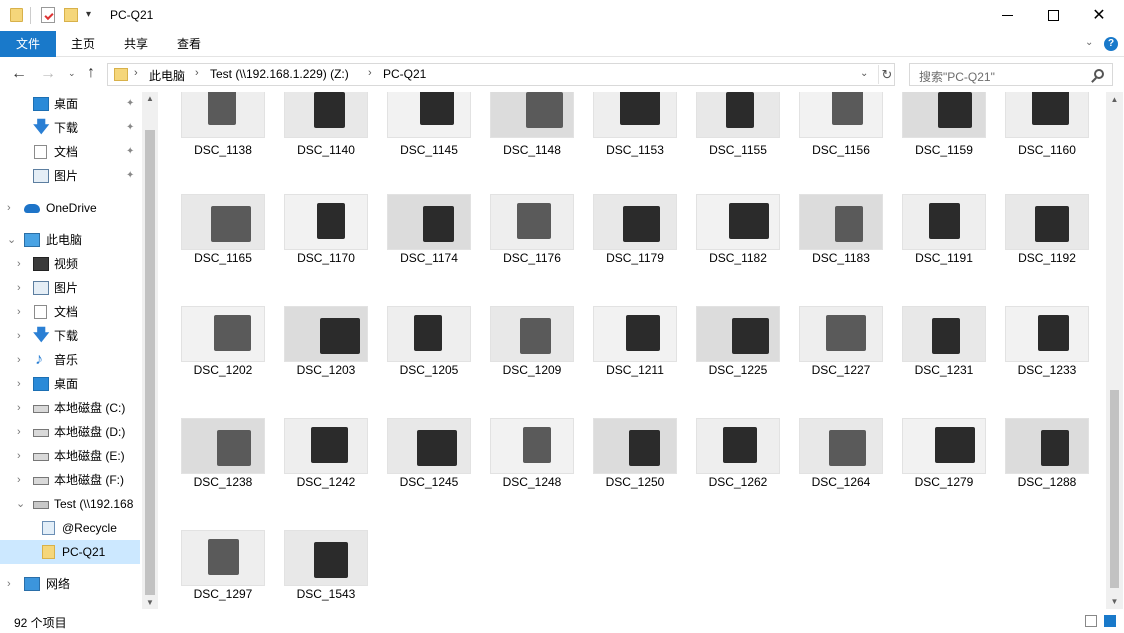 This screenshot has width=1124, height=633. I want to click on file-item: DSC_1202, so click(222, 362).